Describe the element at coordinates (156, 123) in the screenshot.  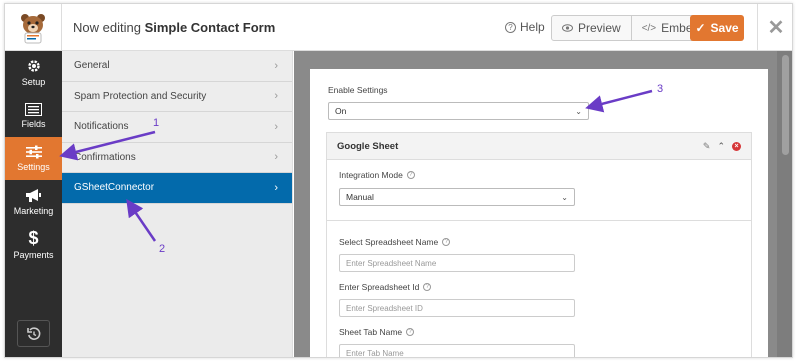
I see `annotation-label-1: 1` at that location.